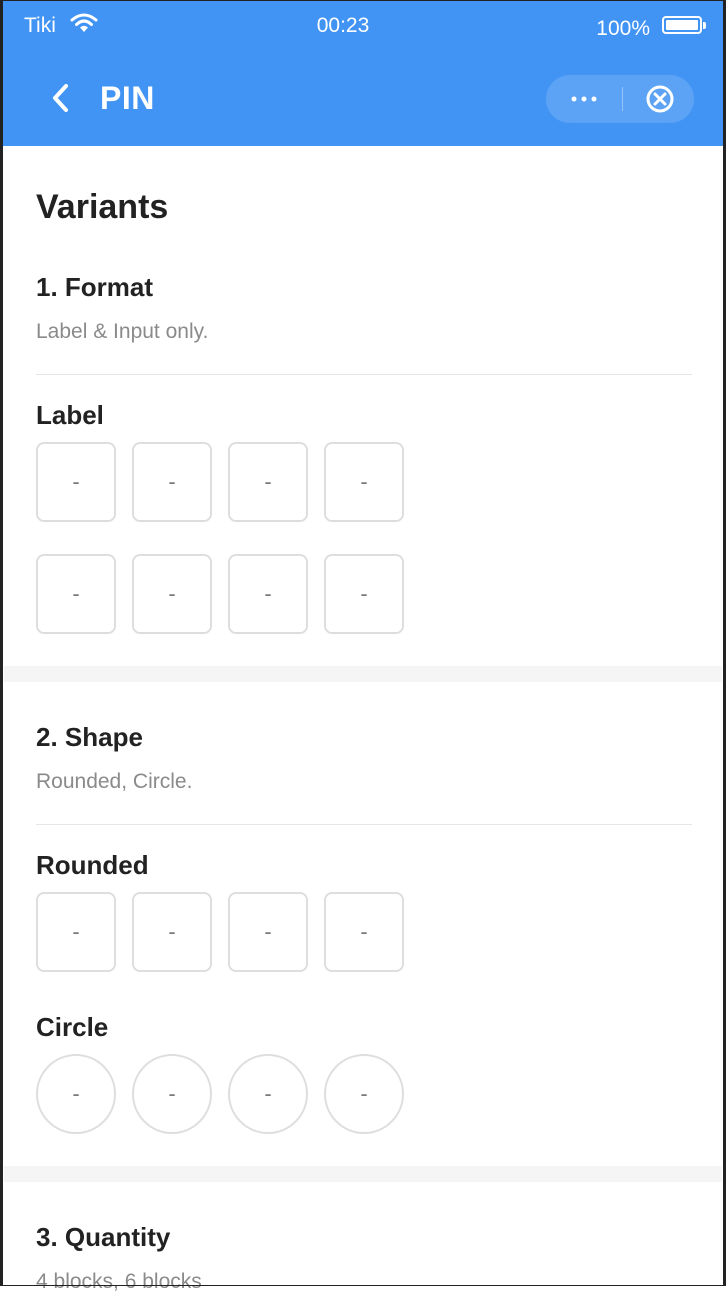 Image resolution: width=726 pixels, height=1302 pixels. I want to click on section-description: 4 blocks, 6 blocks, so click(119, 1281).